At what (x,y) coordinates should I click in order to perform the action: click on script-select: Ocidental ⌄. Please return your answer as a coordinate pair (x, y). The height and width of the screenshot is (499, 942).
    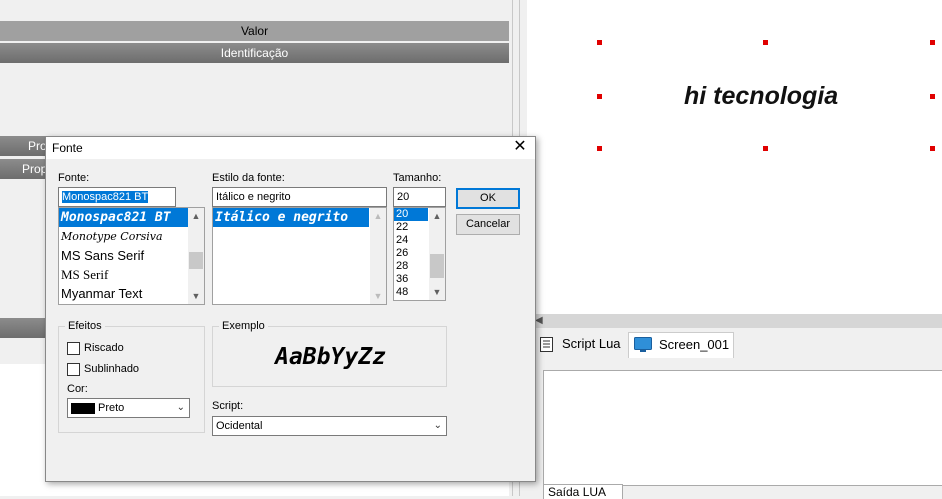
    Looking at the image, I should click on (329, 426).